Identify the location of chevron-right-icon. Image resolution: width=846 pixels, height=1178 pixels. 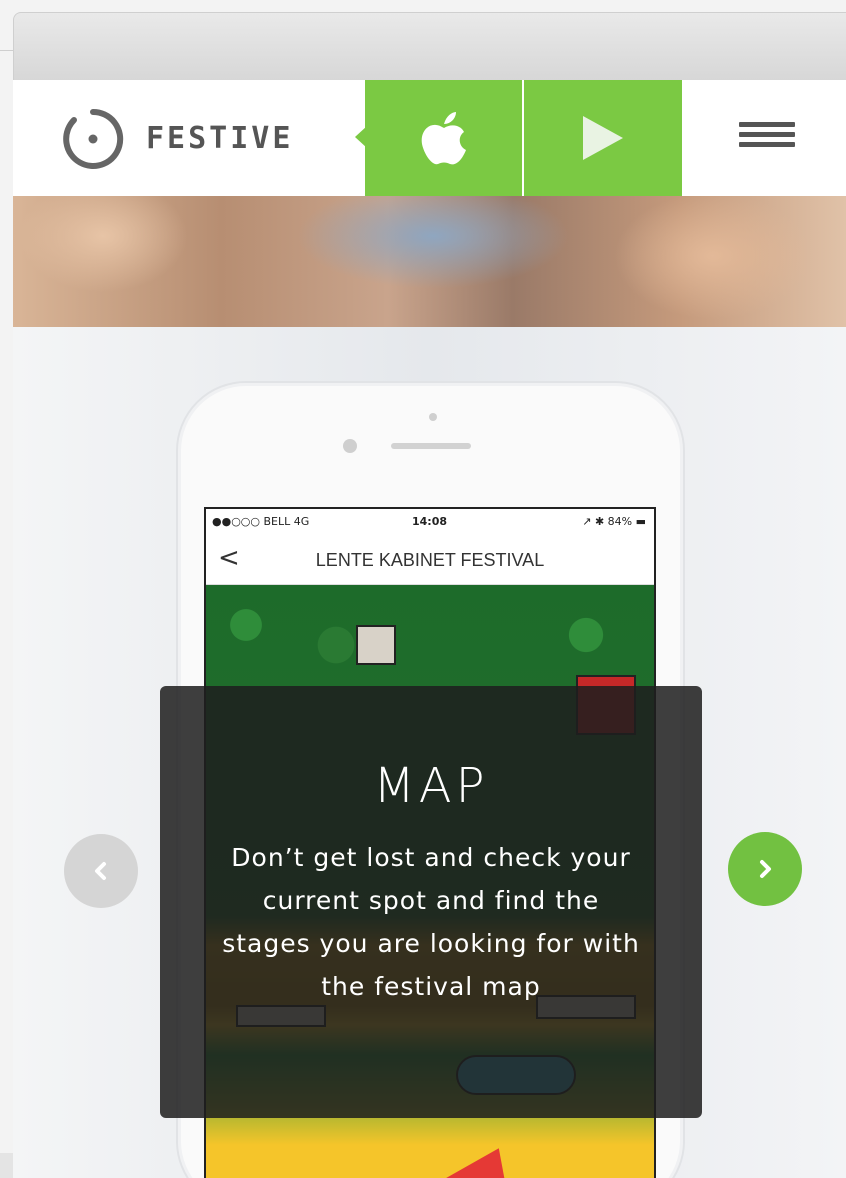
(765, 869).